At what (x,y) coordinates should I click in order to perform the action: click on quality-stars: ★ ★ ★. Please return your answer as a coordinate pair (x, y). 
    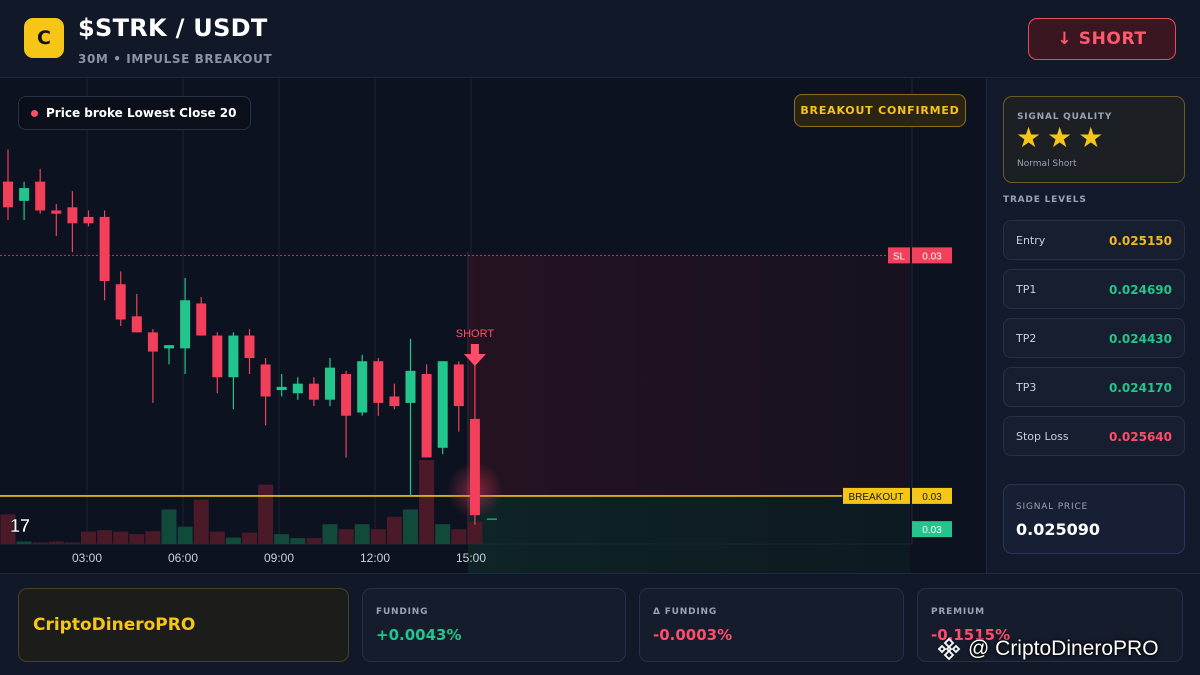
    Looking at the image, I should click on (1059, 138).